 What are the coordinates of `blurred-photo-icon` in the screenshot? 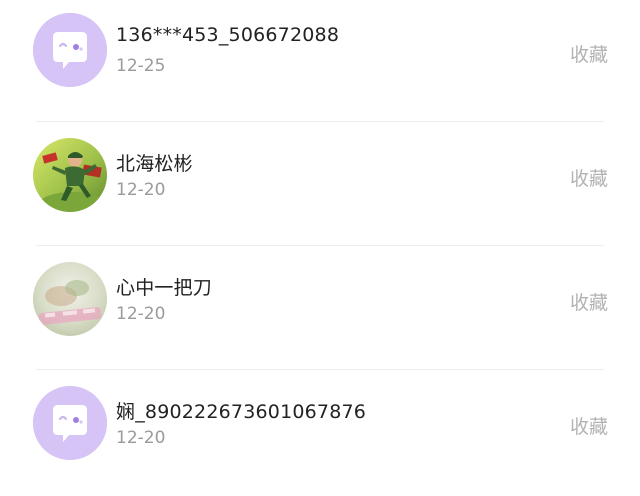 It's located at (70, 299).